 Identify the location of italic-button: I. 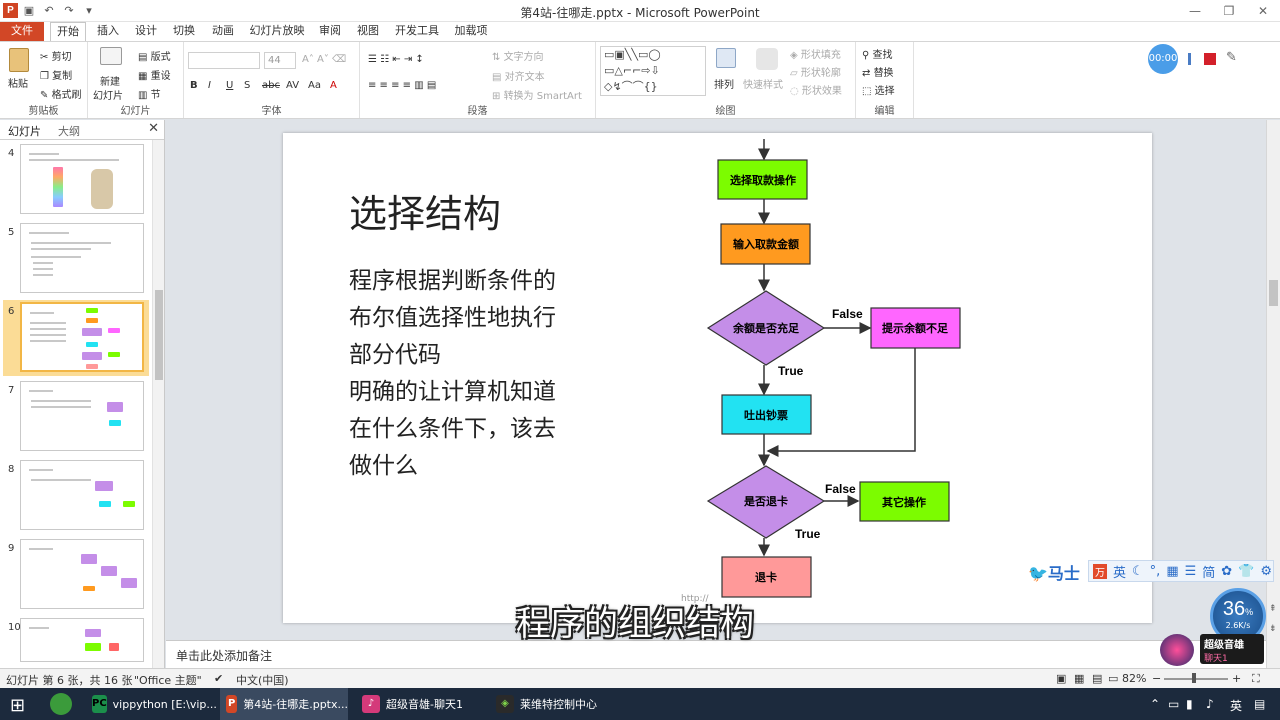
(209, 85).